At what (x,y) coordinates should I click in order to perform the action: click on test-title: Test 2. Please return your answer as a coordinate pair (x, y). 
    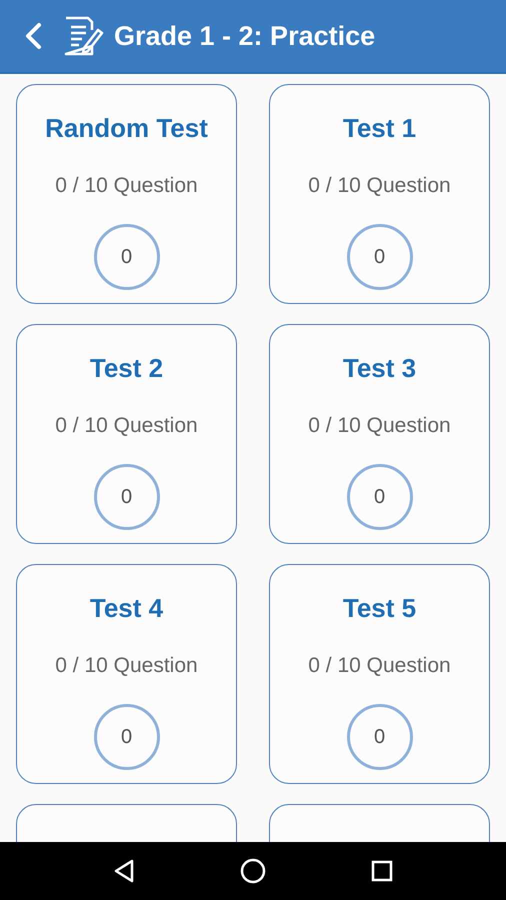
    Looking at the image, I should click on (127, 368).